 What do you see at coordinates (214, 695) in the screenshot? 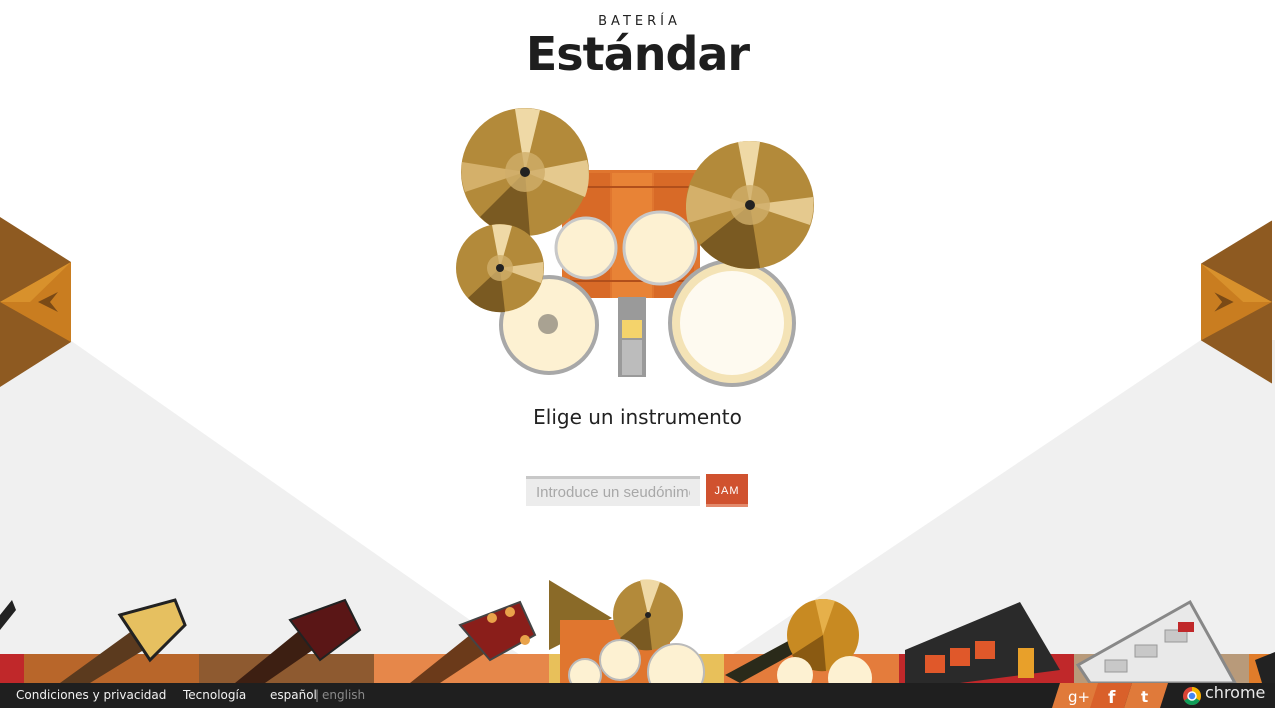
I see `technology-link: Tecnología` at bounding box center [214, 695].